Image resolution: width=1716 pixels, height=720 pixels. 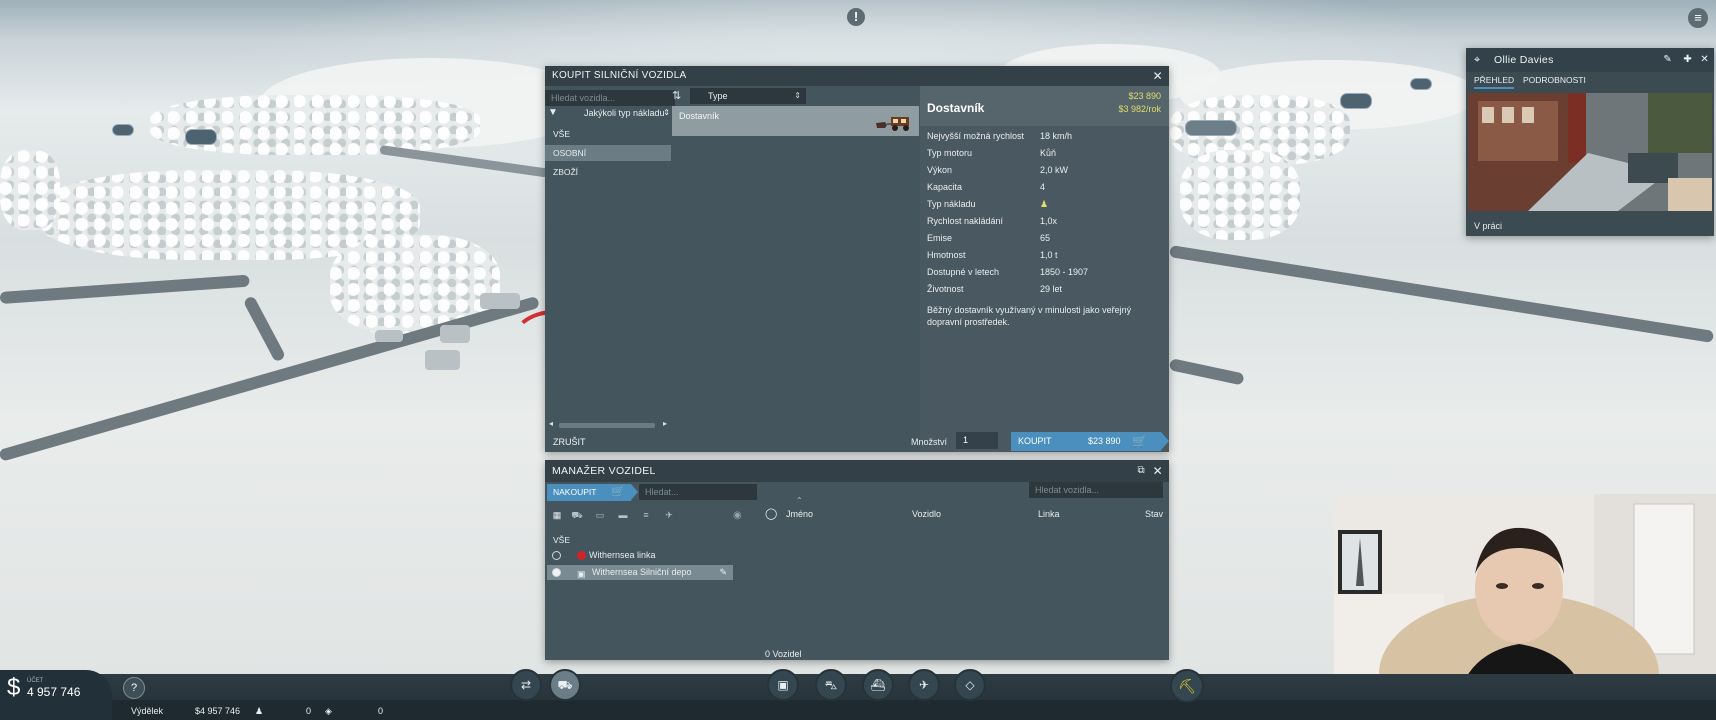 What do you see at coordinates (575, 492) in the screenshot?
I see `buy-tab-label: NAKOUPIT` at bounding box center [575, 492].